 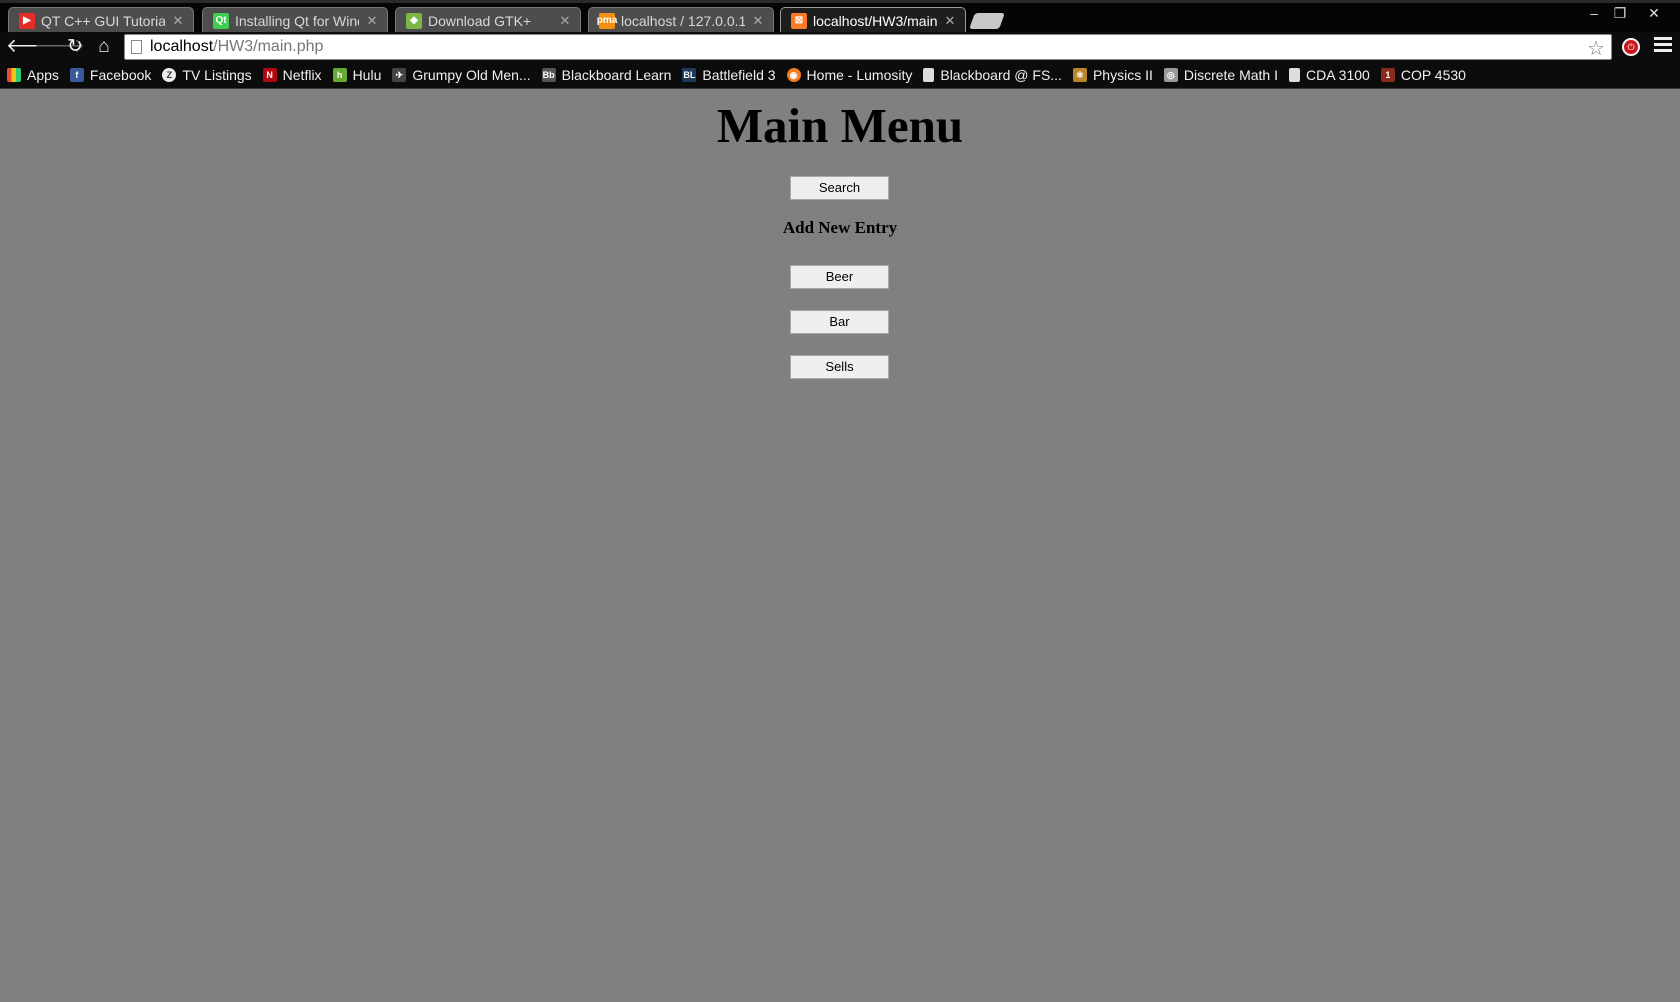 I want to click on reload-button: ↻, so click(x=75, y=47).